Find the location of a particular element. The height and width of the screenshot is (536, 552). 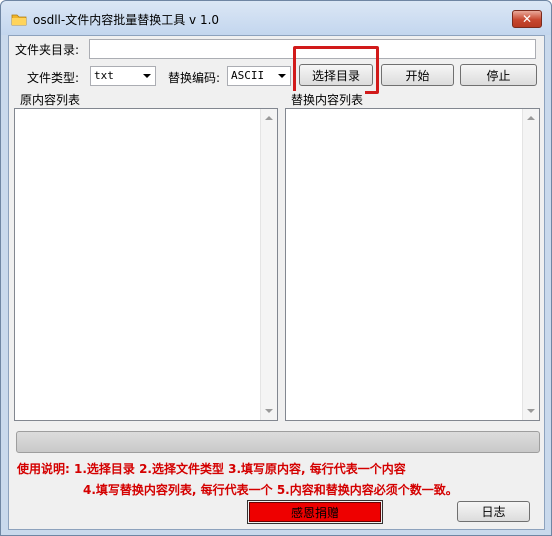

file-type-value: txt is located at coordinates (104, 75).